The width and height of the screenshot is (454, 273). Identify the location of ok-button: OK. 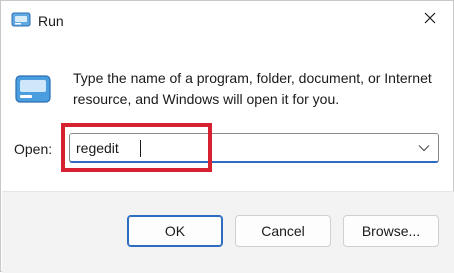
(175, 231).